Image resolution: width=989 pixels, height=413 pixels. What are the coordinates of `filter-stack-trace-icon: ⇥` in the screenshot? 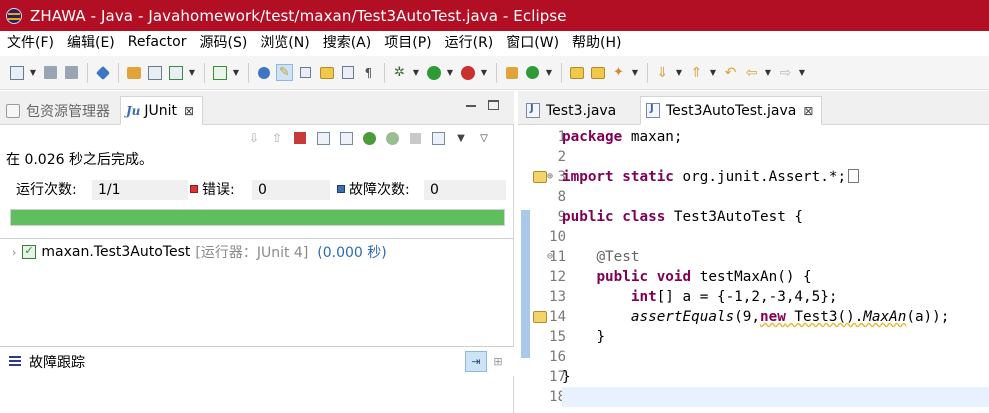 It's located at (476, 361).